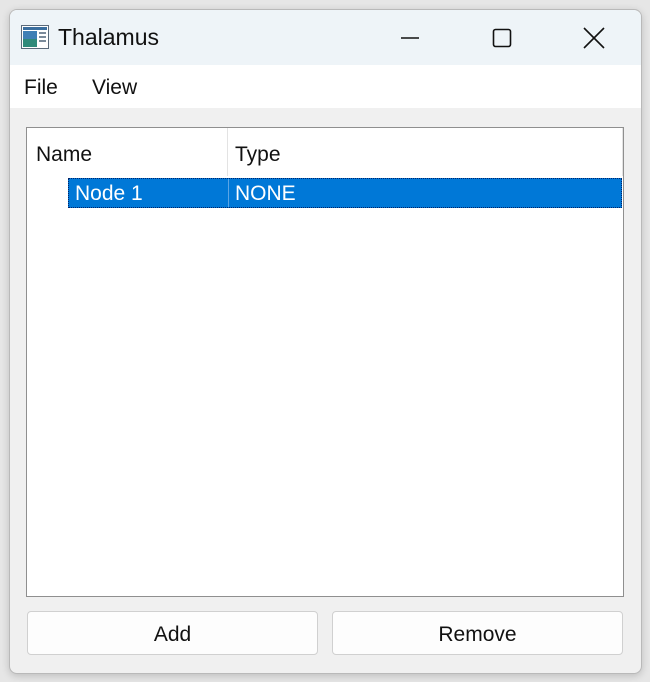 This screenshot has width=650, height=682. I want to click on maximize-button, so click(502, 37).